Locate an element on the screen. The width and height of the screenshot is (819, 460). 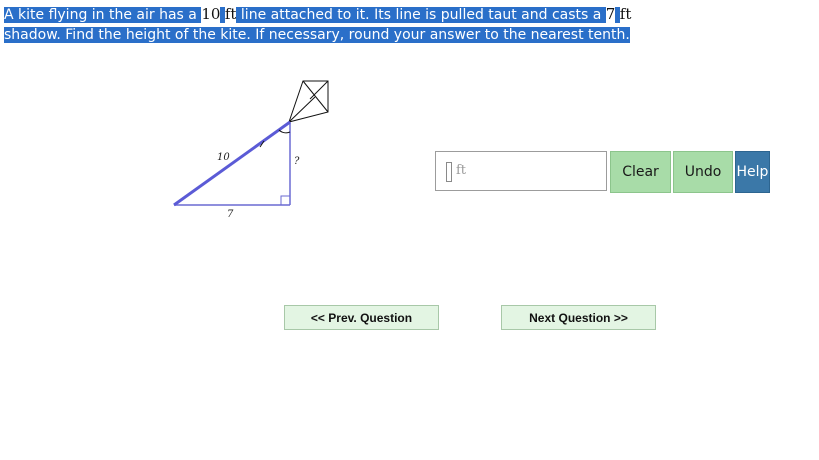
prev-question-button: << Prev. Question is located at coordinates (361, 317).